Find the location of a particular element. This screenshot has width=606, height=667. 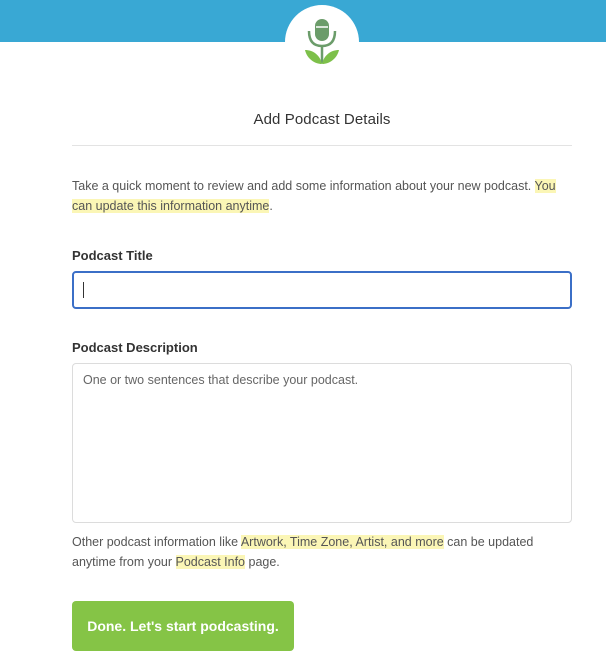

other-info-text-1: Other podcast information like is located at coordinates (156, 542).